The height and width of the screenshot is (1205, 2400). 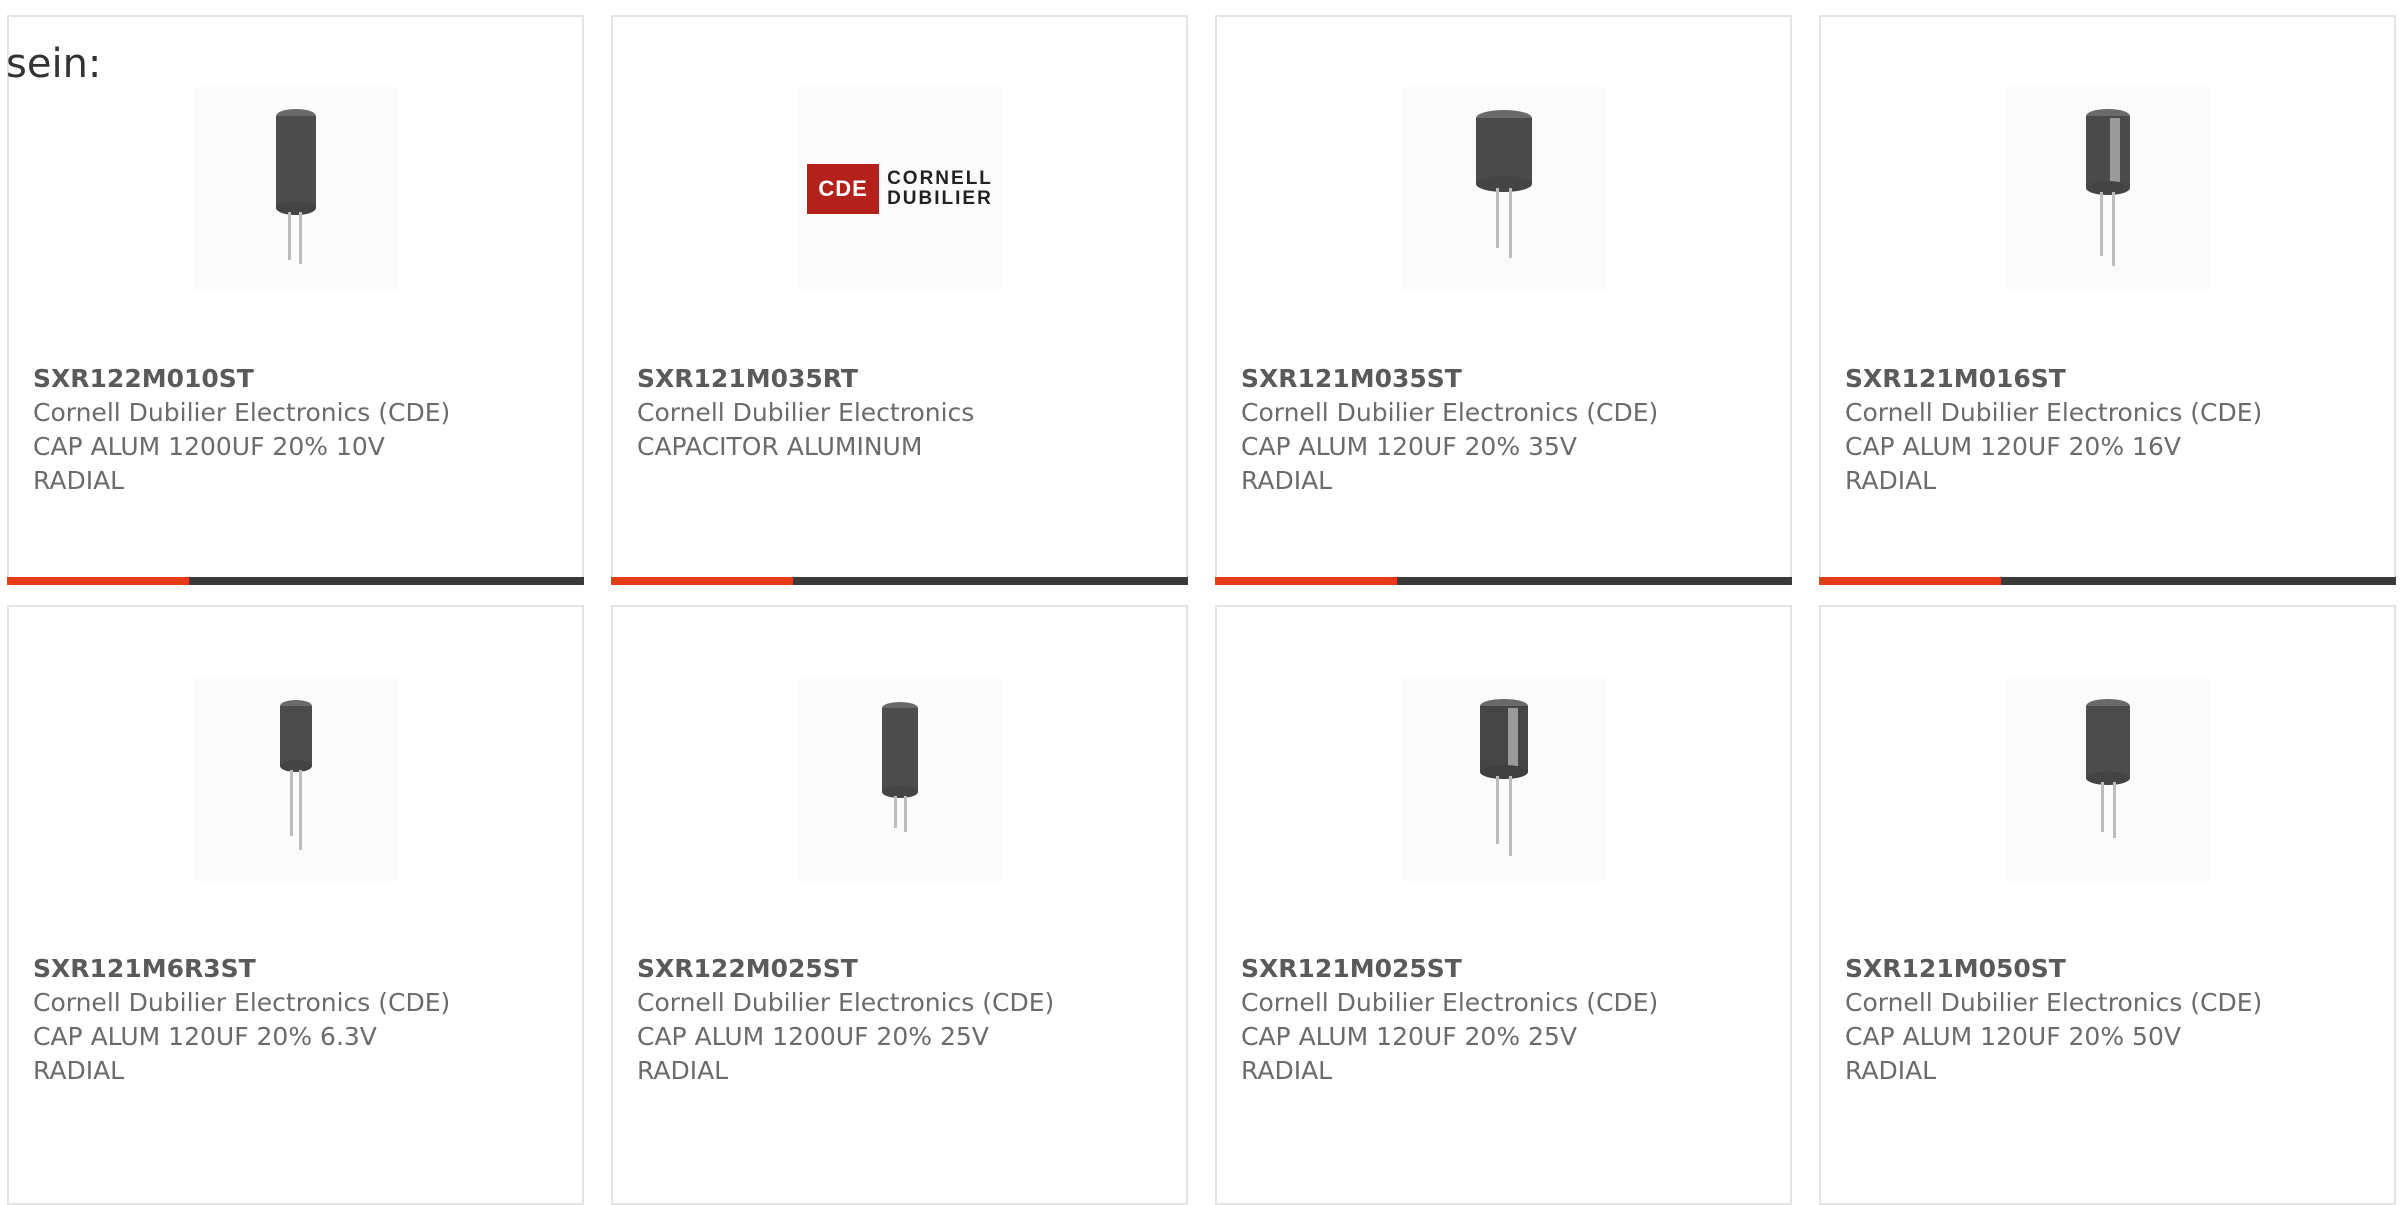 What do you see at coordinates (2109, 379) in the screenshot?
I see `part-number: SXR121M016ST` at bounding box center [2109, 379].